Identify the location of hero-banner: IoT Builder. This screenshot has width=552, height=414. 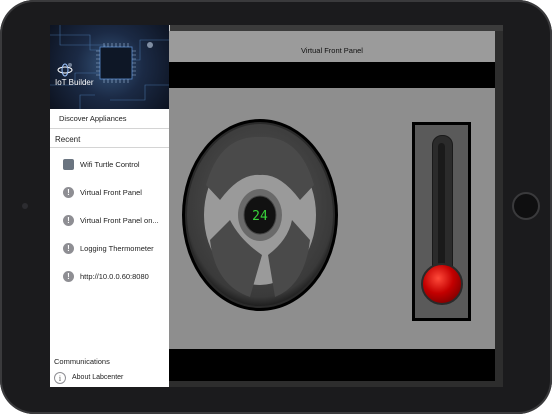
(109, 67).